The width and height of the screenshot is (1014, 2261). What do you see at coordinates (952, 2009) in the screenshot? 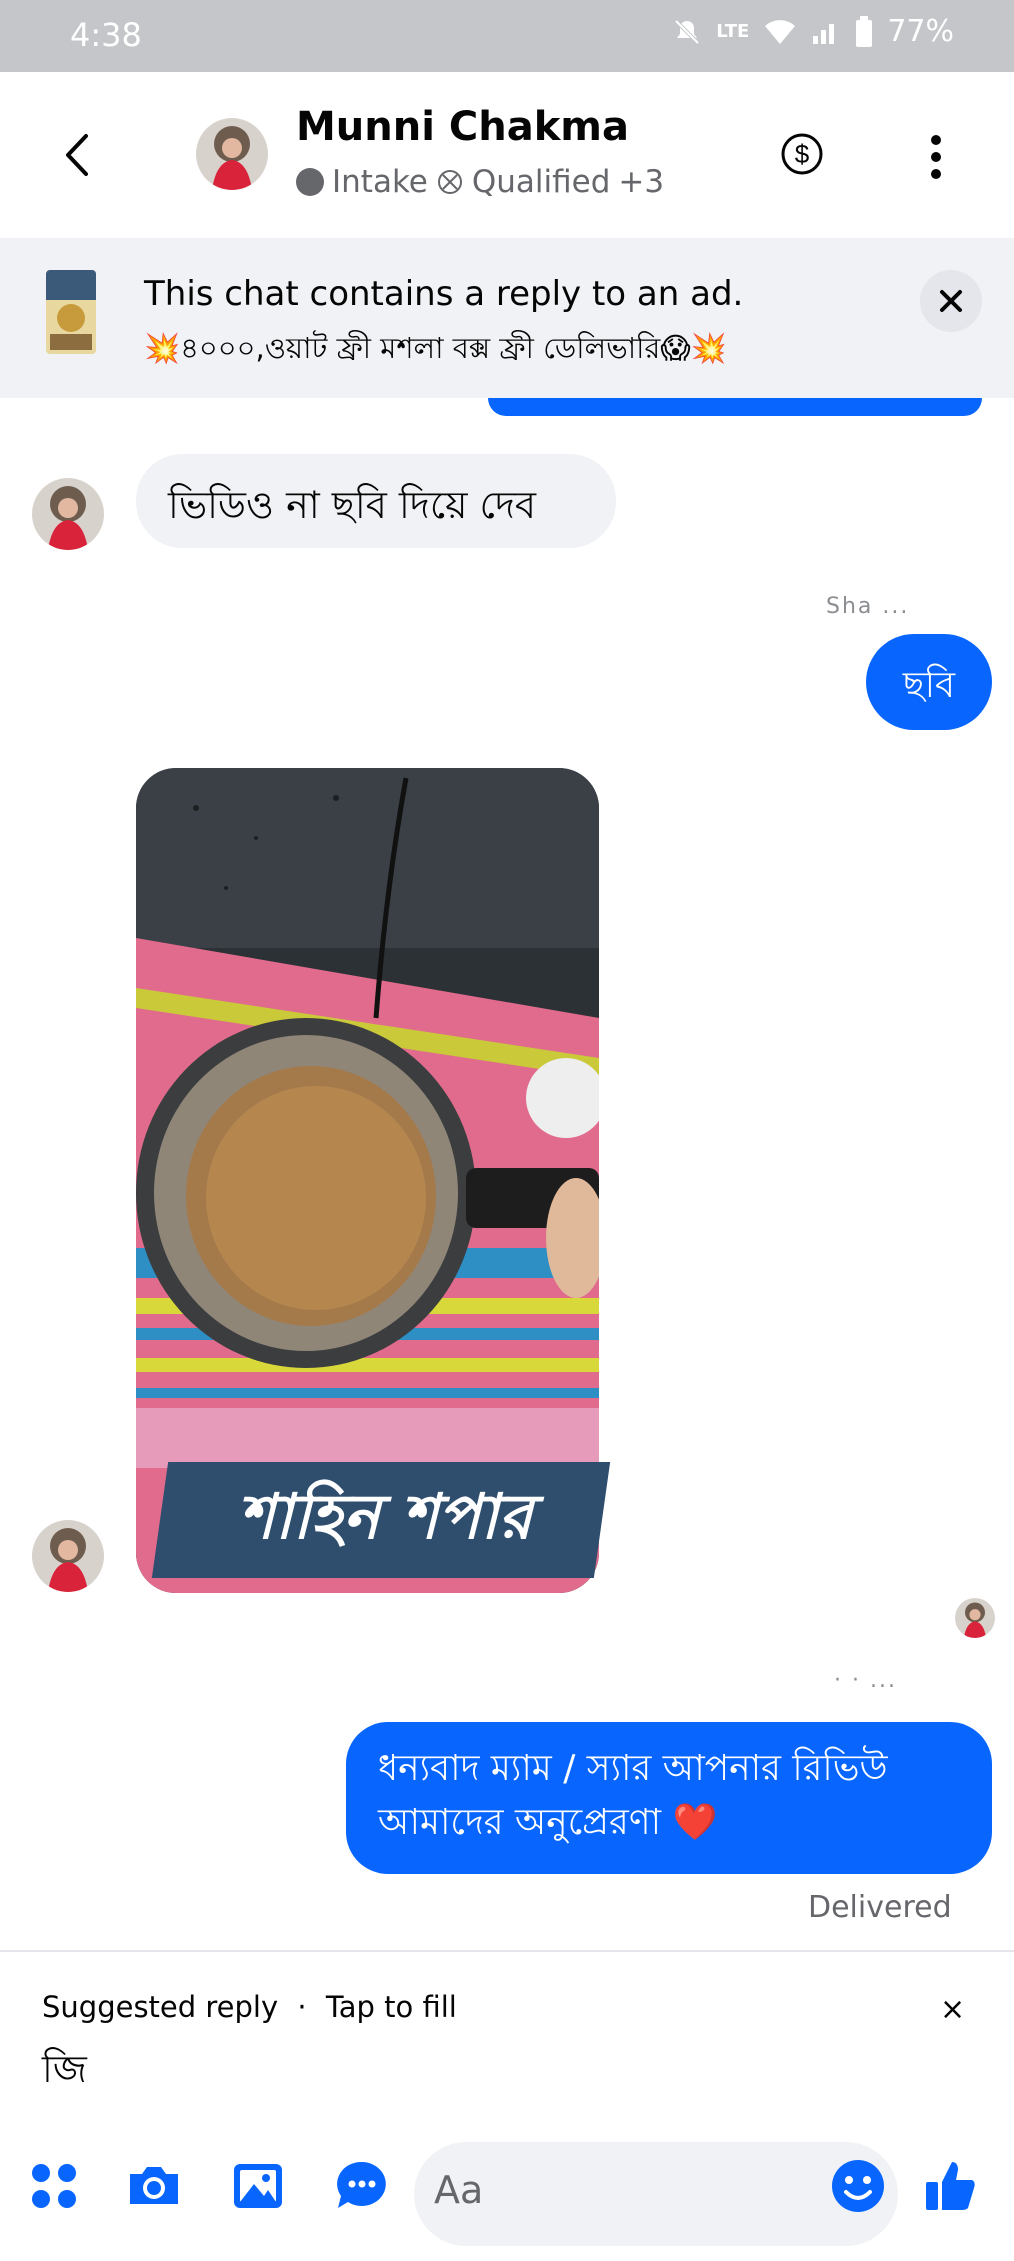
I see `suggested-reply-close-icon: ×` at bounding box center [952, 2009].